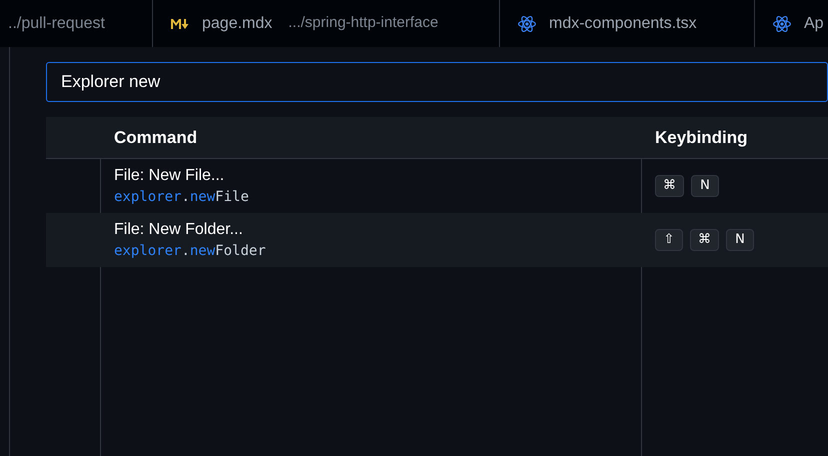 The height and width of the screenshot is (456, 828). I want to click on key-cap: ⇧, so click(669, 240).